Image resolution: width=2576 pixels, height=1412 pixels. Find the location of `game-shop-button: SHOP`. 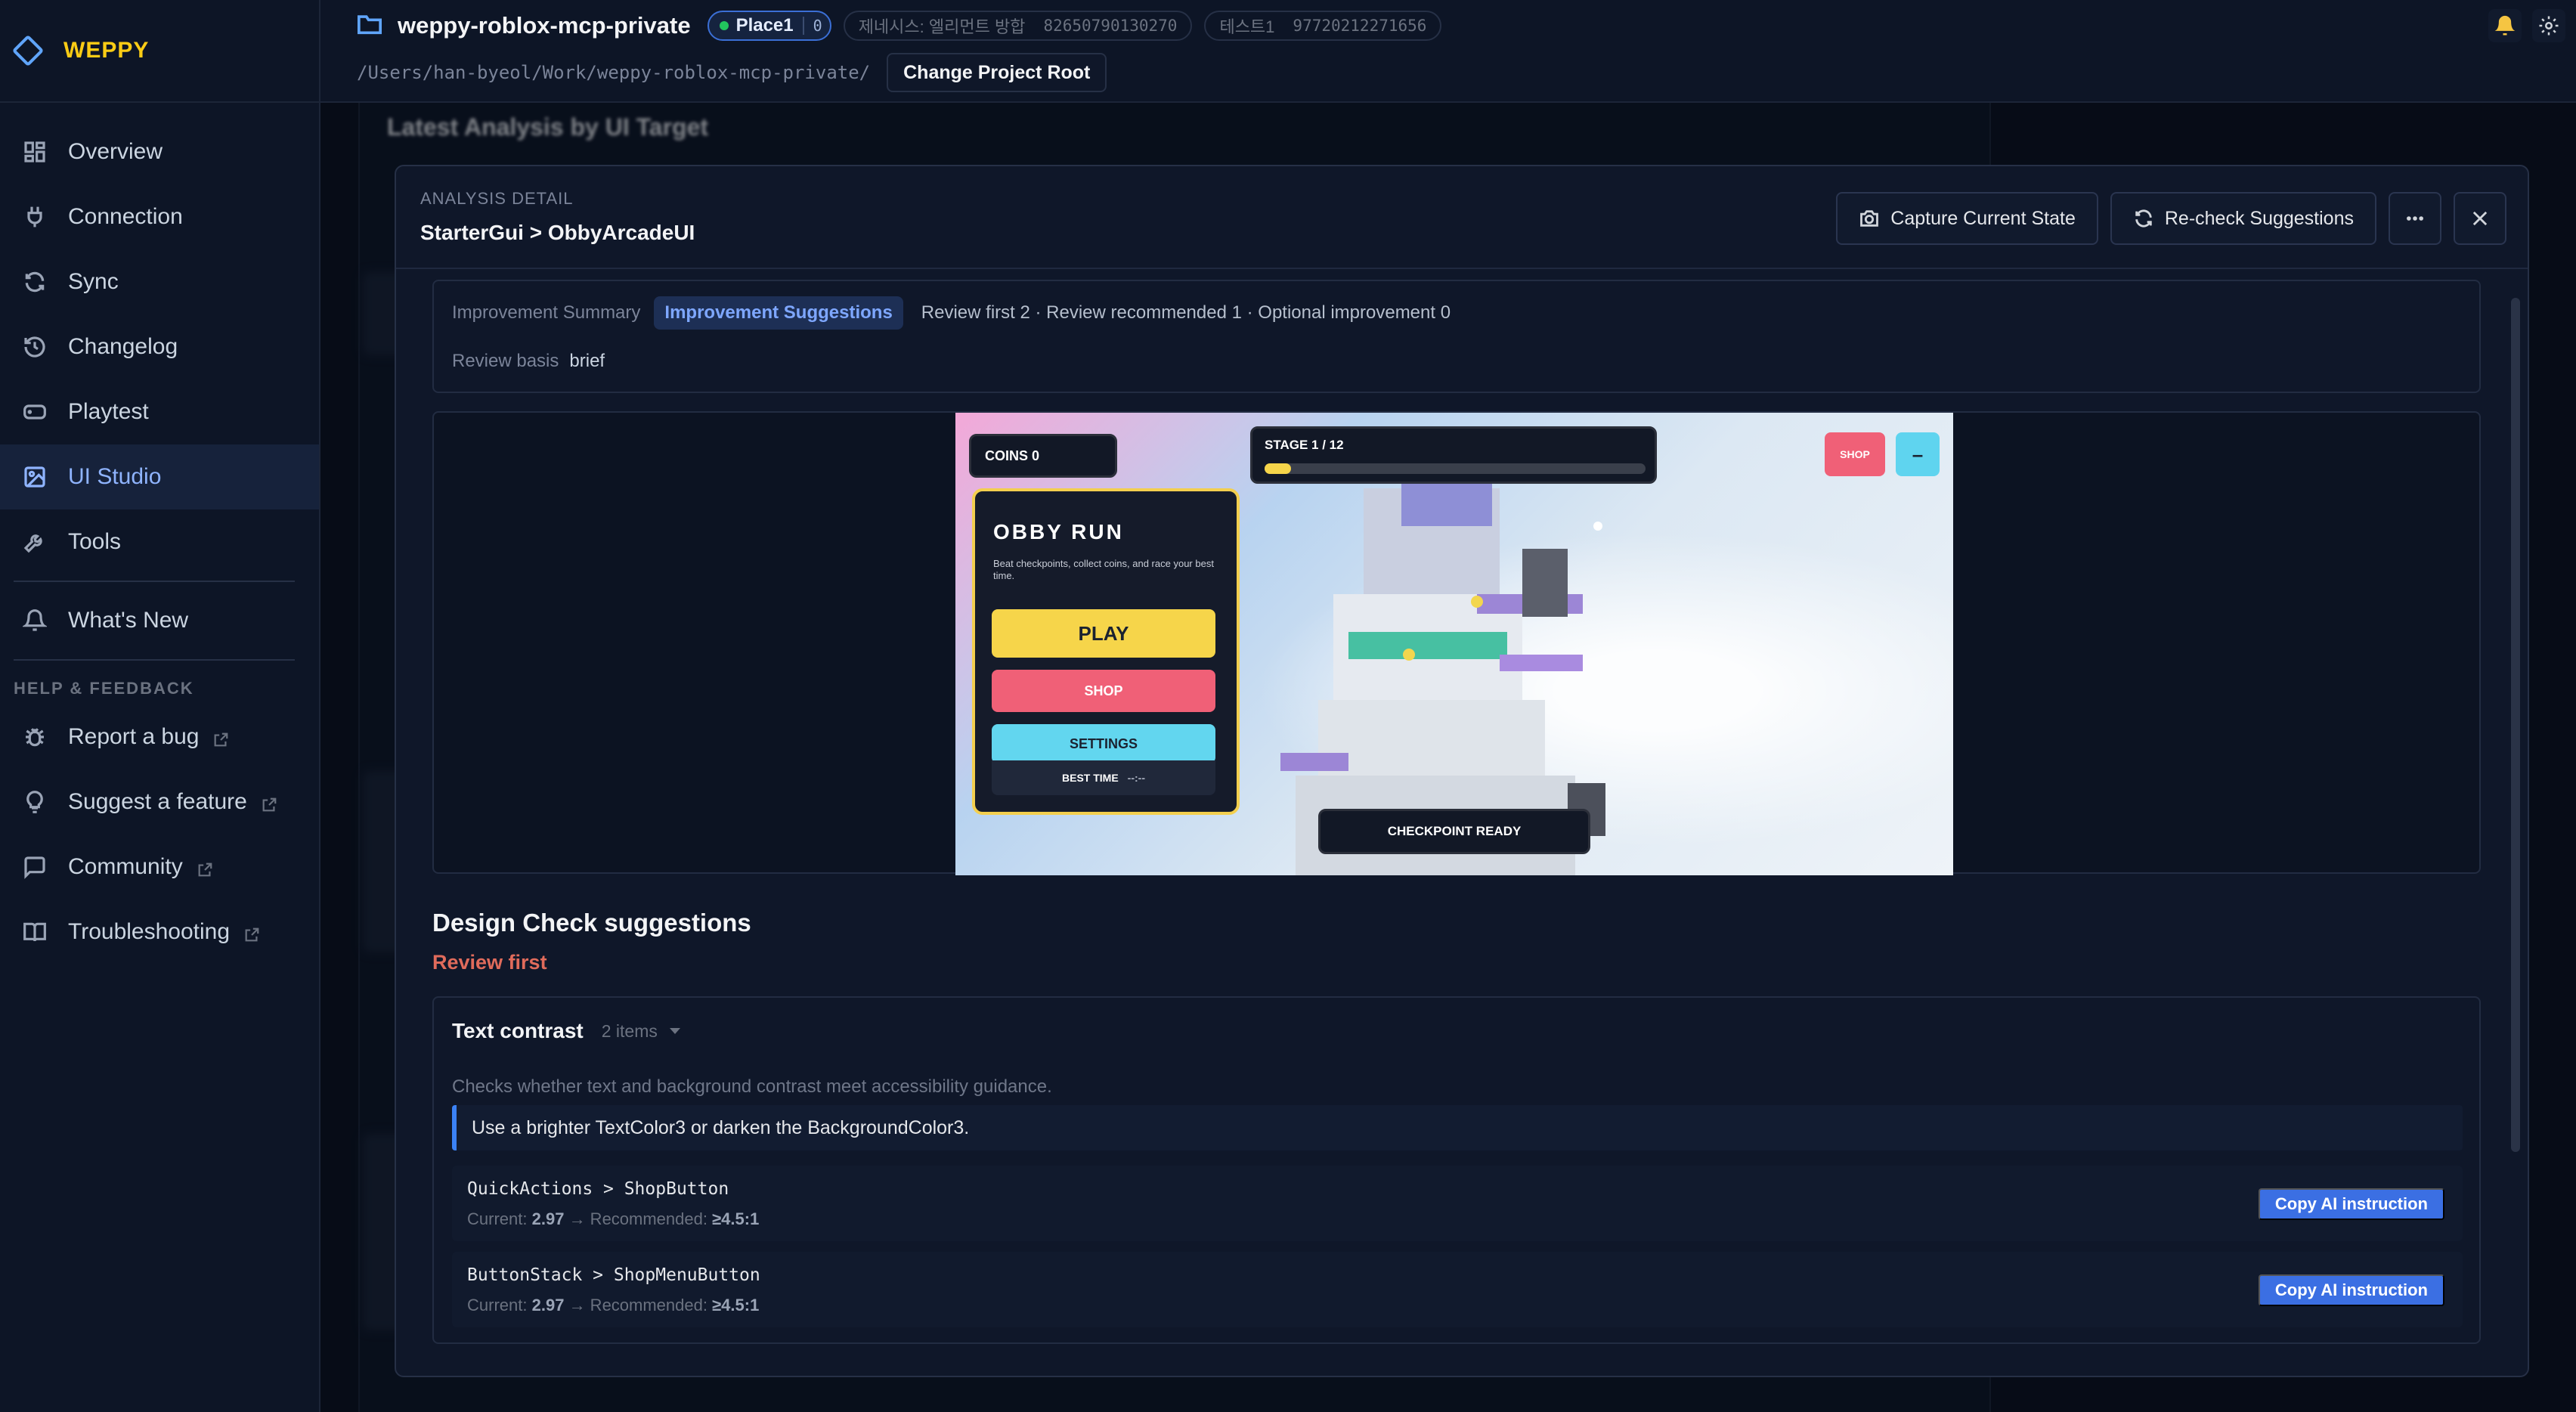

game-shop-button: SHOP is located at coordinates (1103, 691).